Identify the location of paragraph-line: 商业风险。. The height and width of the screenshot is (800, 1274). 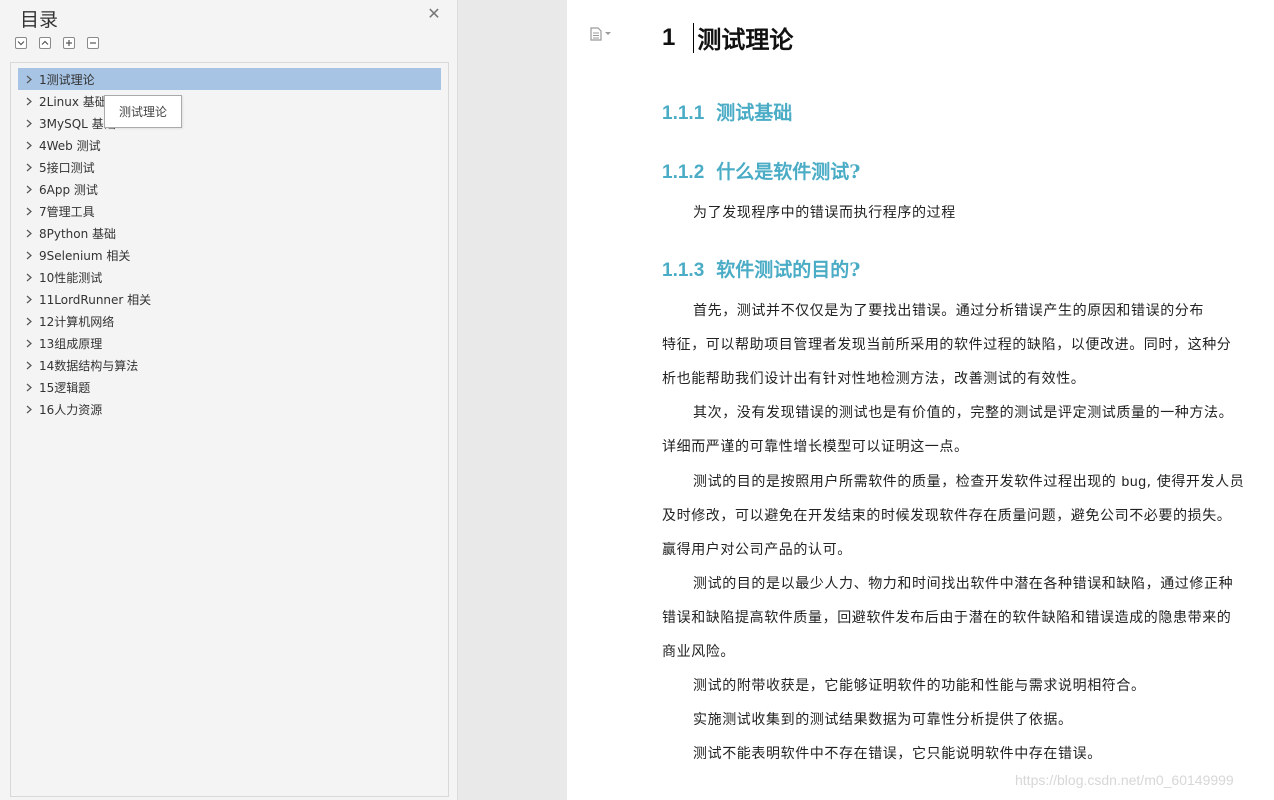
(698, 652).